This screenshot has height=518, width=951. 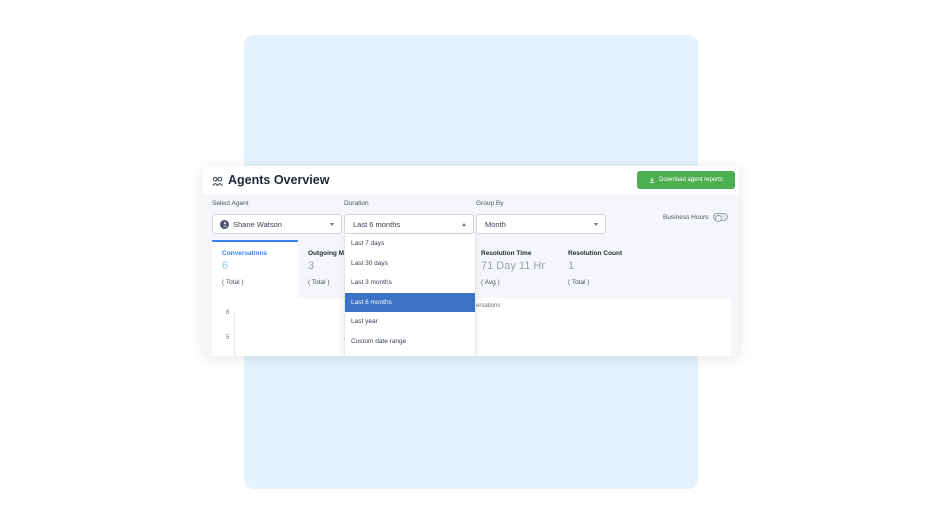 I want to click on toggle-knob, so click(x=718, y=218).